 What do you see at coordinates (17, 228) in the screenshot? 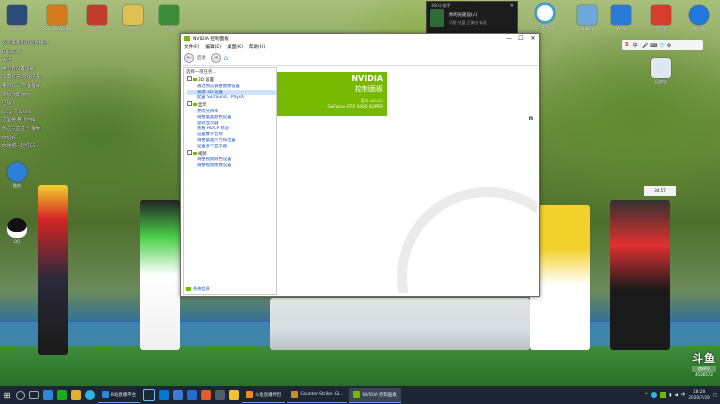
I see `qq-penguin-icon` at bounding box center [17, 228].